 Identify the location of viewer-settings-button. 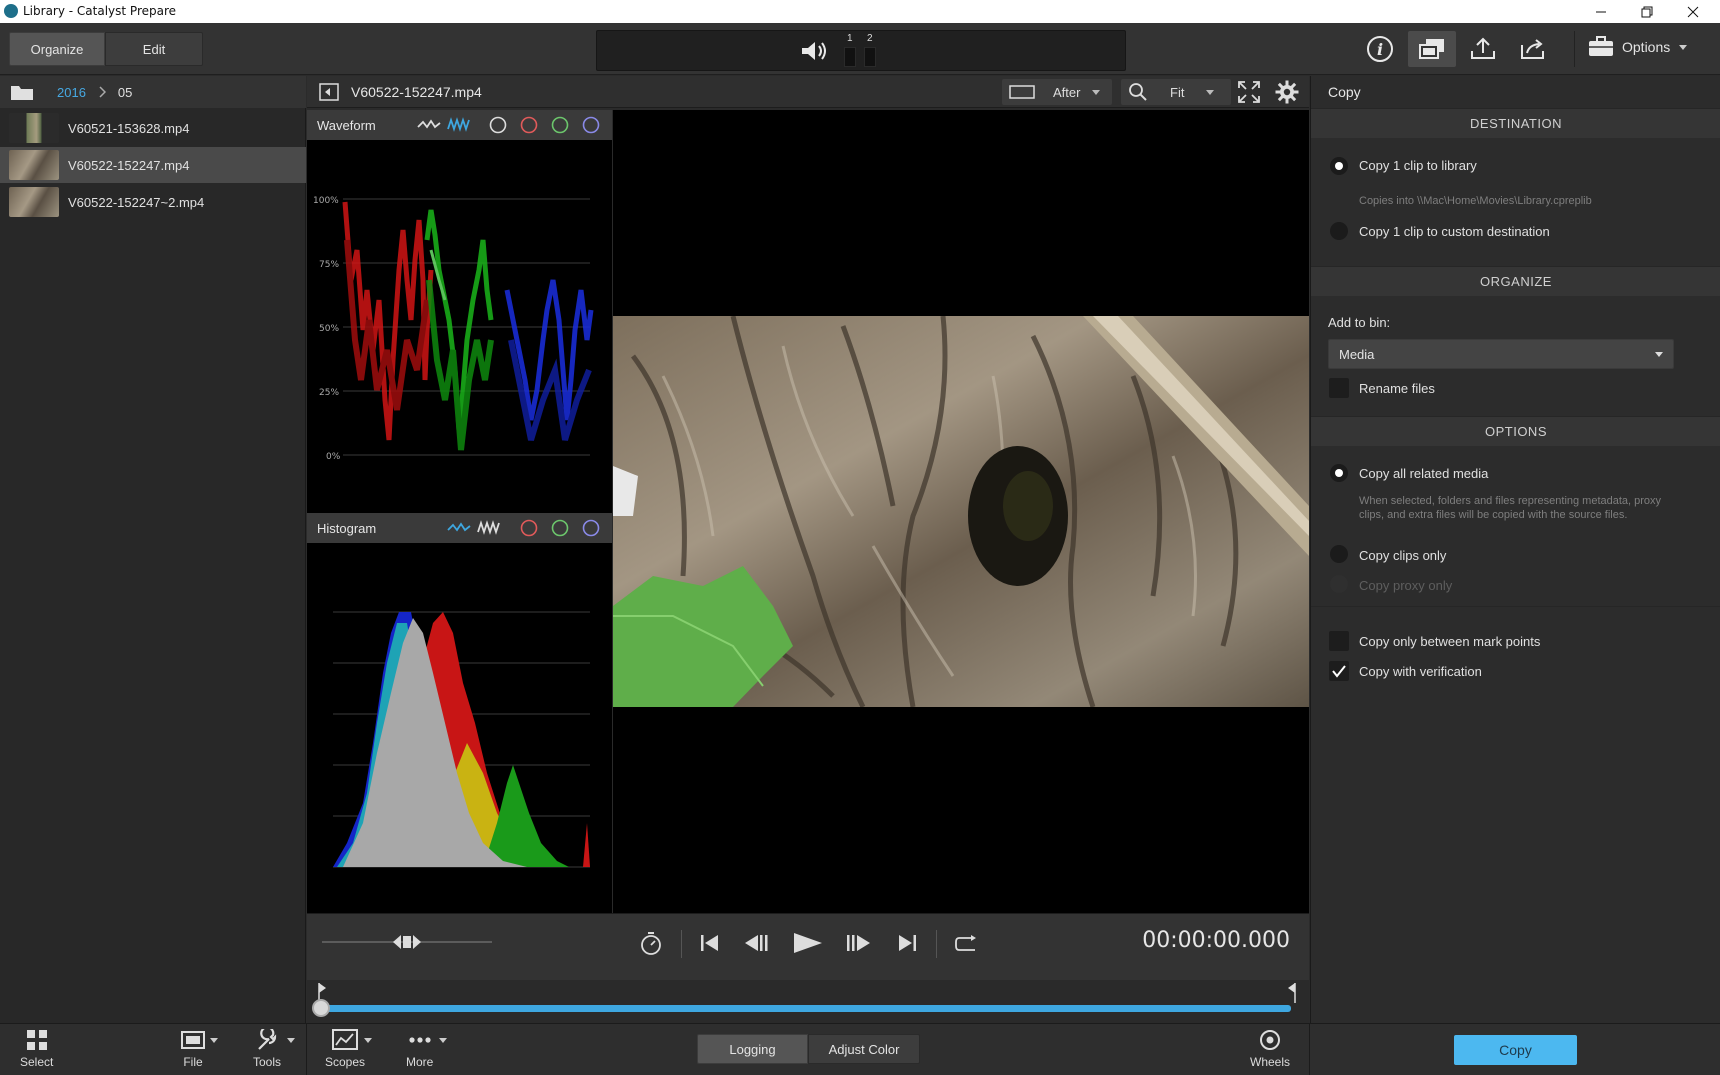
(1287, 92).